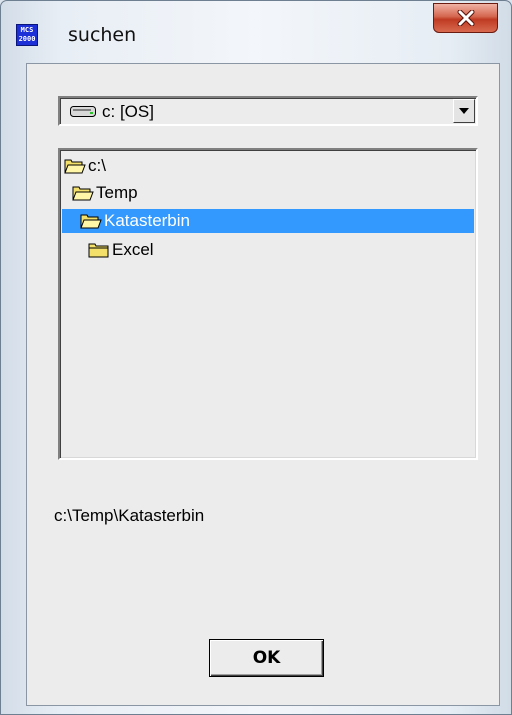 This screenshot has height=715, width=512. Describe the element at coordinates (268, 193) in the screenshot. I see `folder-item-temp: Temp` at that location.